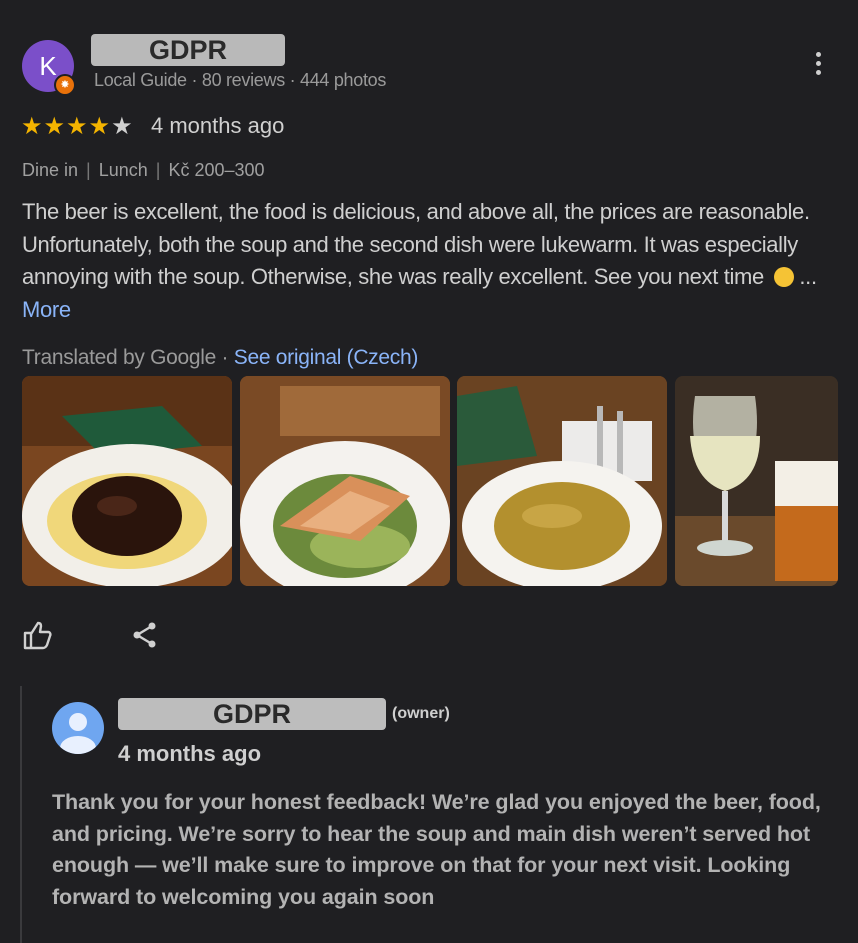 Image resolution: width=858 pixels, height=943 pixels. What do you see at coordinates (21, 814) in the screenshot?
I see `reply-divider` at bounding box center [21, 814].